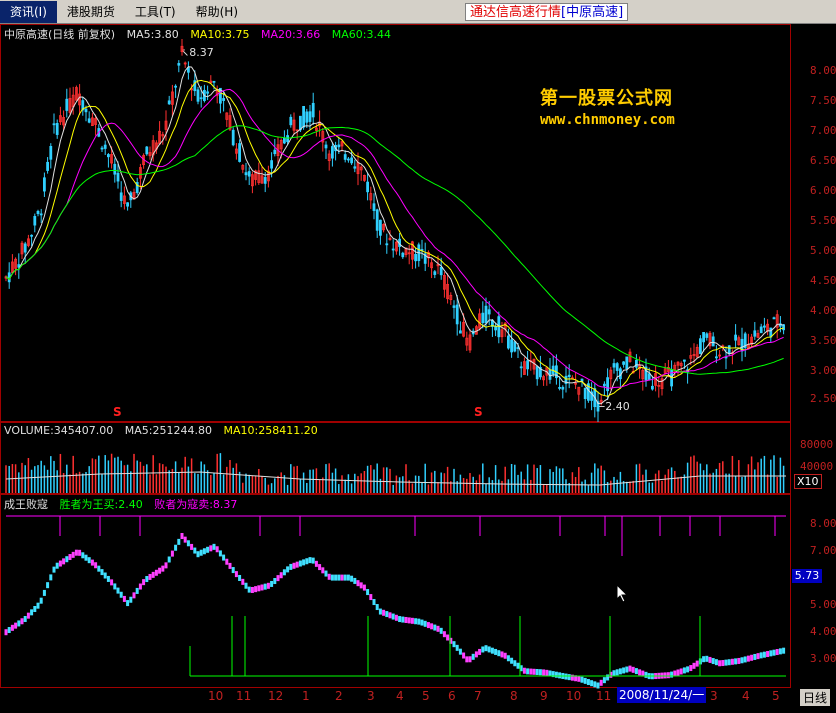  Describe the element at coordinates (452, 696) in the screenshot. I see `date-tick: 6` at that location.